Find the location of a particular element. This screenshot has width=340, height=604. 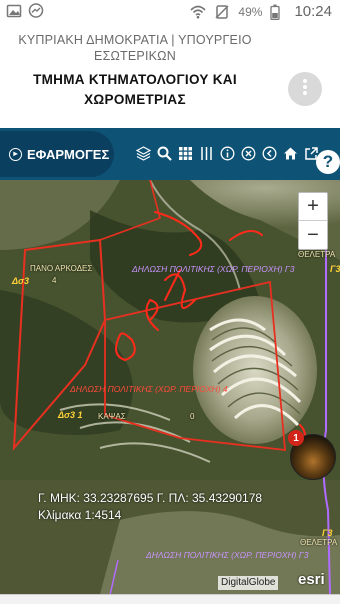

zoom-control: + − is located at coordinates (313, 221).